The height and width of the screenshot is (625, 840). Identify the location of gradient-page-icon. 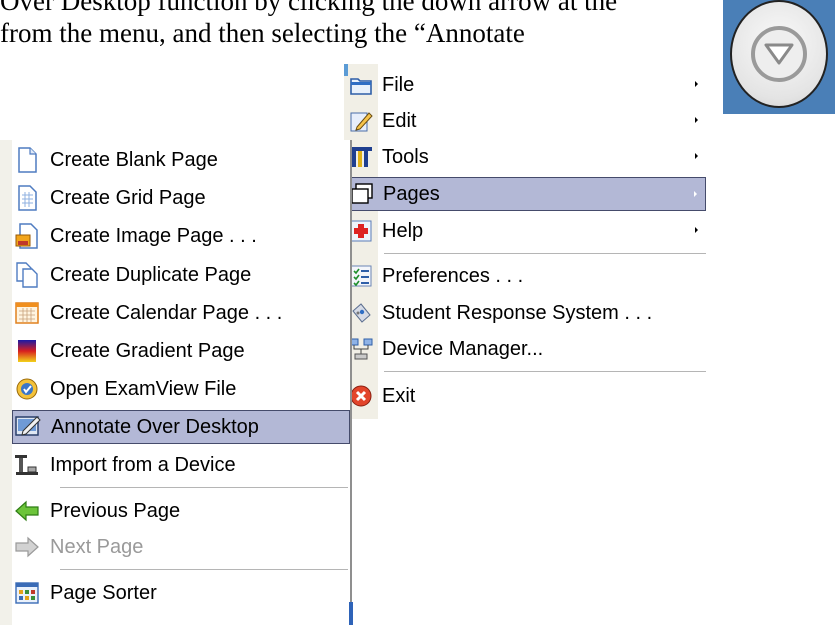
(27, 351).